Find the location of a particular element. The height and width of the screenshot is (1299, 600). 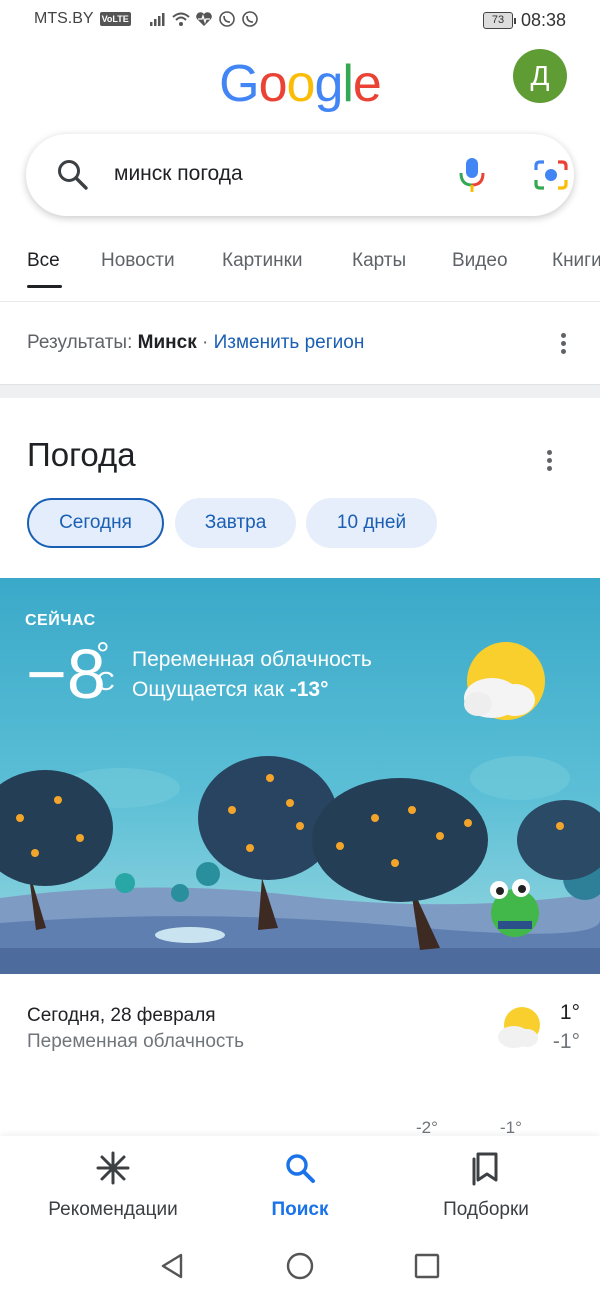

home-icon is located at coordinates (300, 1266).